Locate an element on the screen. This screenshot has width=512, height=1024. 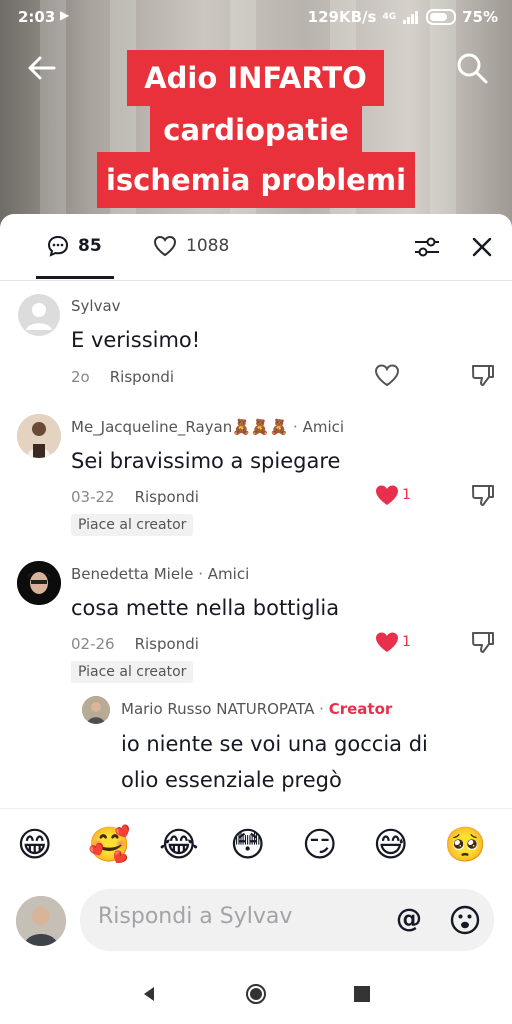
filter-sliders-icon is located at coordinates (427, 247).